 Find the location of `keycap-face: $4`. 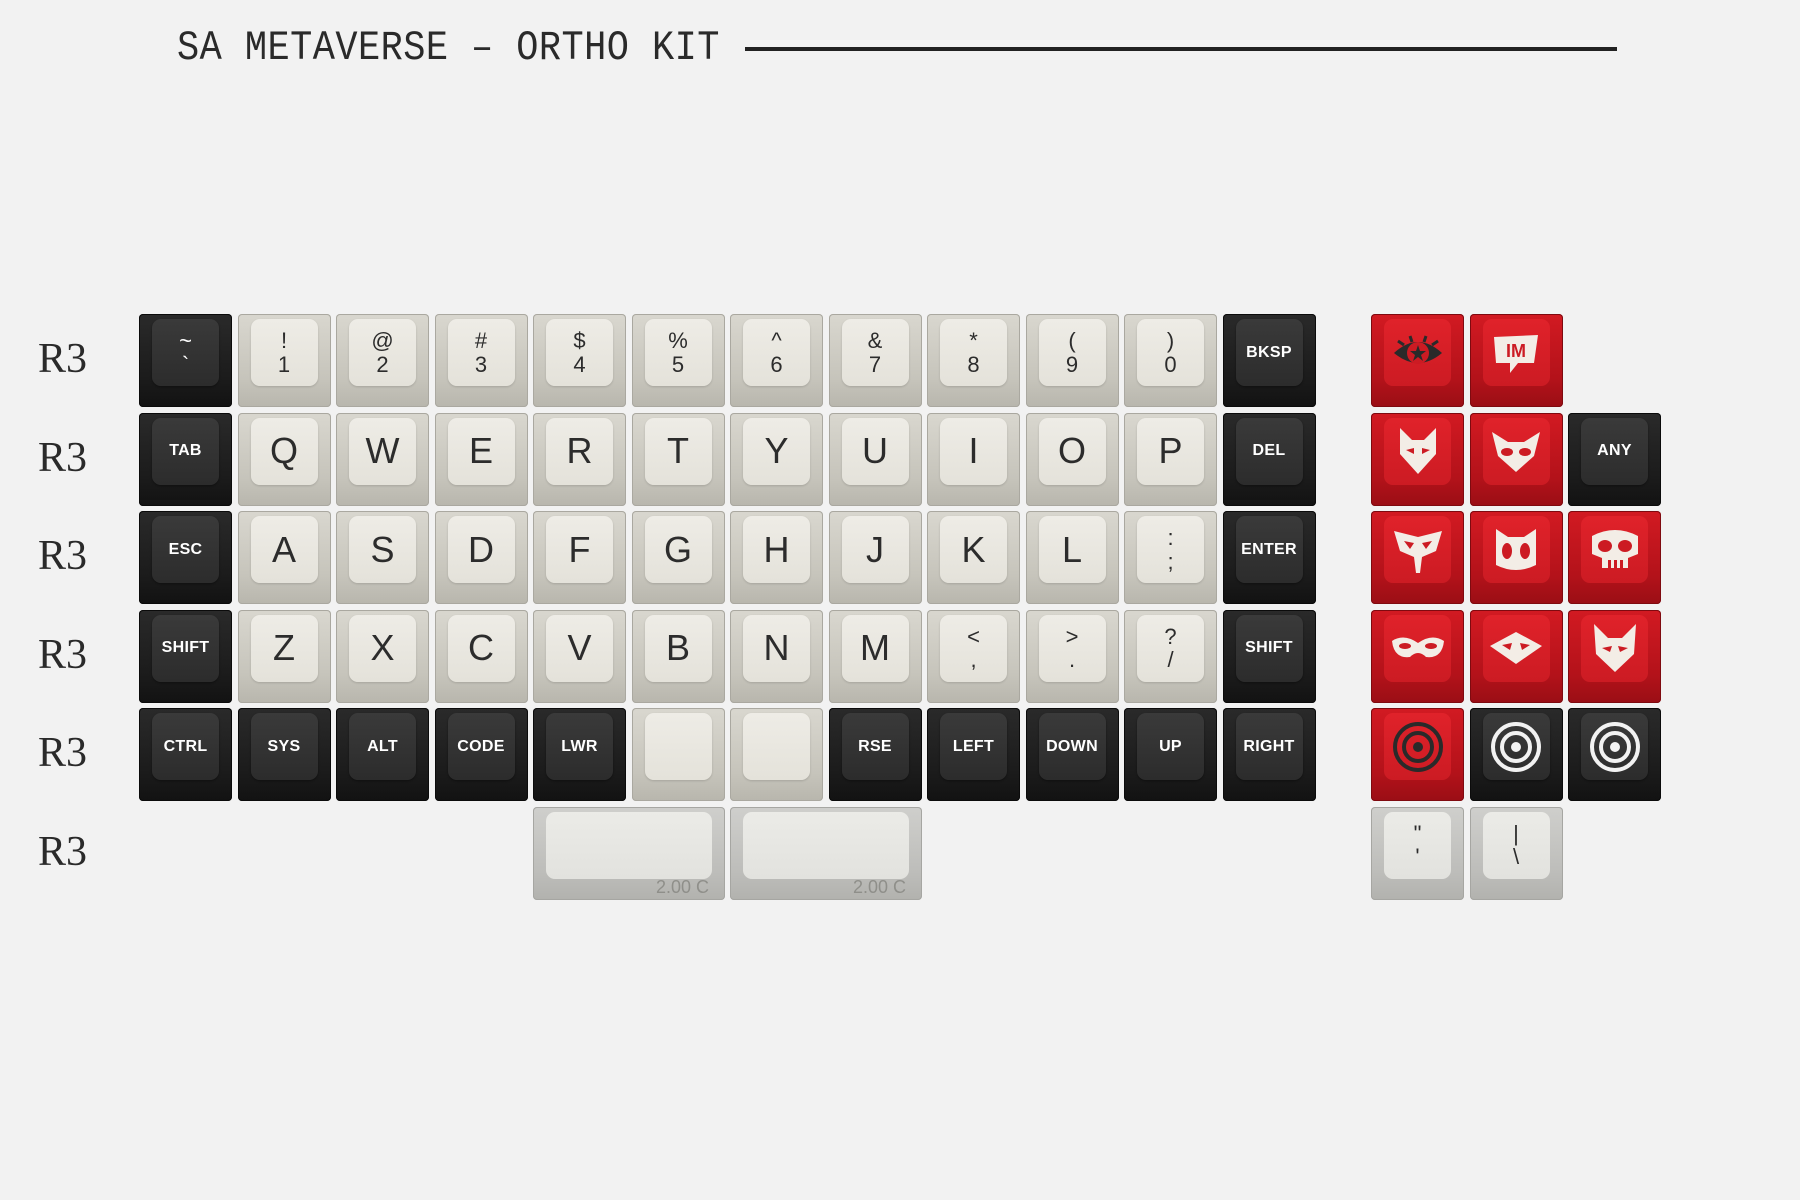

keycap-face: $4 is located at coordinates (579, 352).